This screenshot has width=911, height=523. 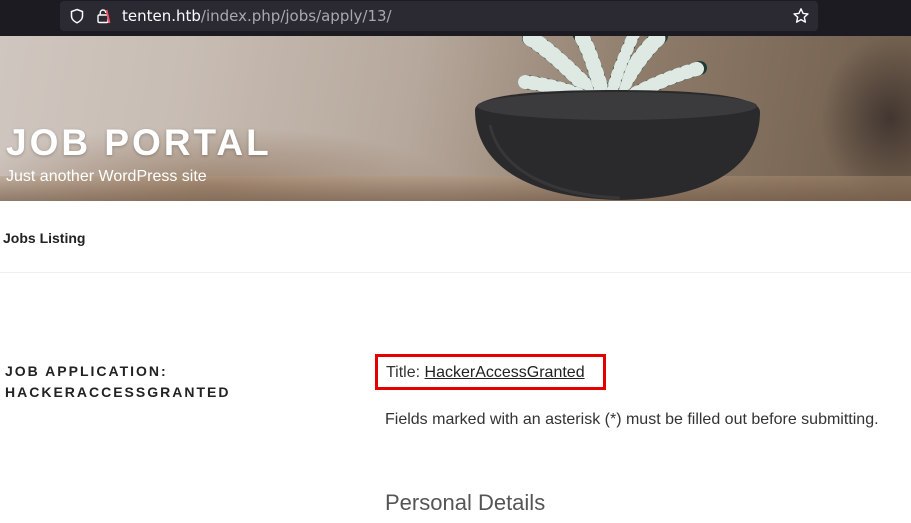 I want to click on url-path: /index.php/jobs/apply/13/, so click(x=296, y=16).